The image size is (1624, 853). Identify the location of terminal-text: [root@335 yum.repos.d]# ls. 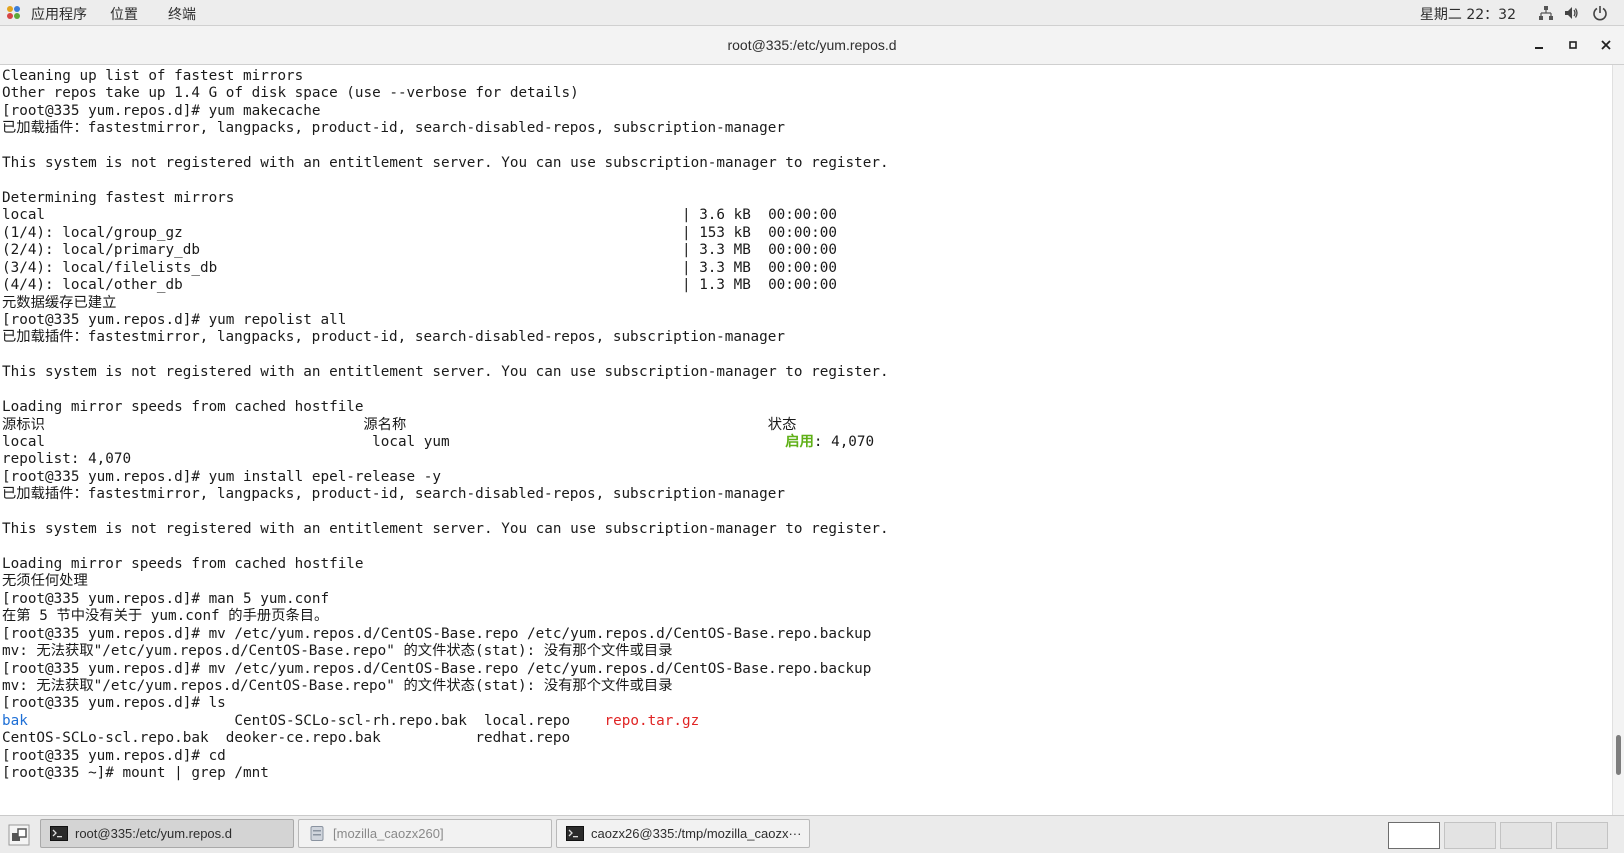
(114, 703).